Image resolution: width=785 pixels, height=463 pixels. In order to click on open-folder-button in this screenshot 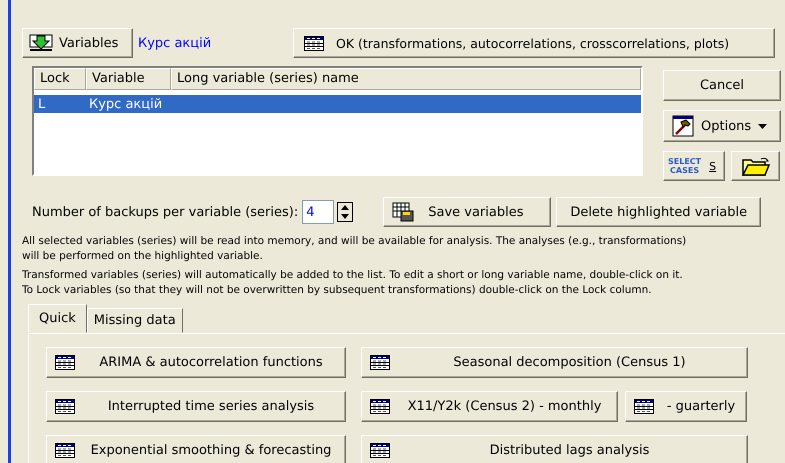, I will do `click(755, 166)`.